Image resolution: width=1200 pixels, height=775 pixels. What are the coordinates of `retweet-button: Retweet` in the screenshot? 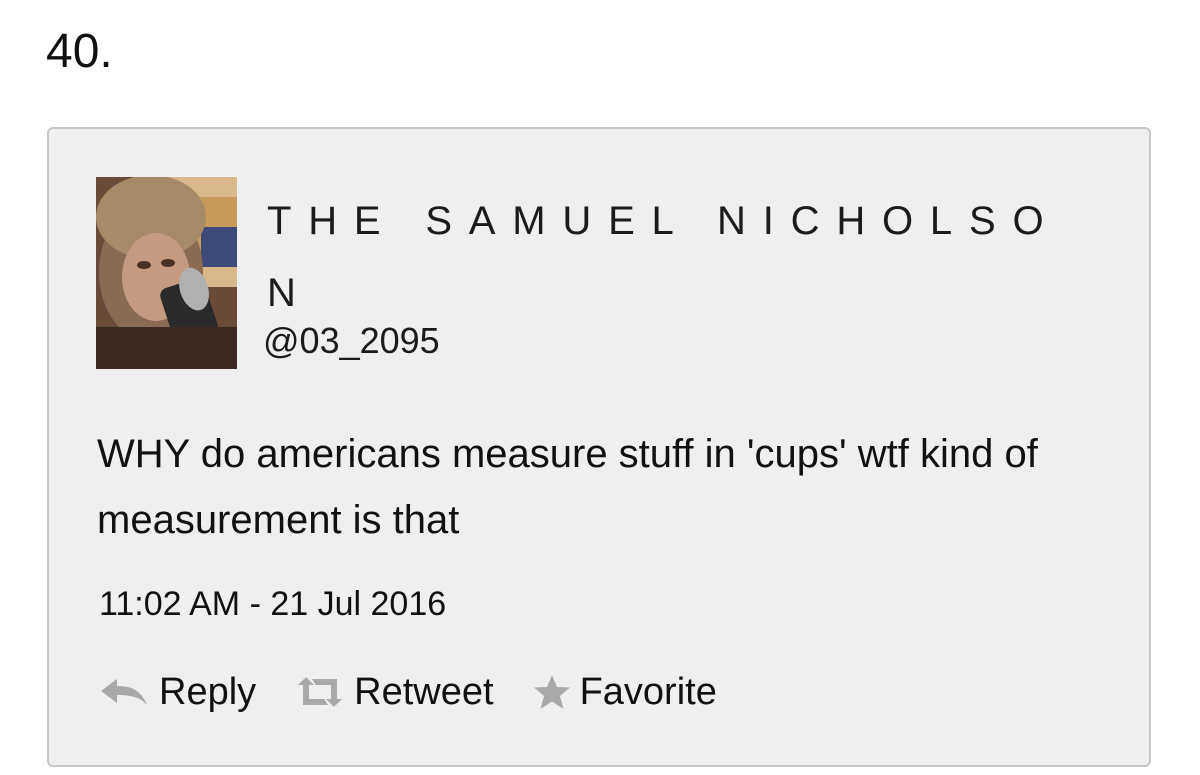 It's located at (394, 692).